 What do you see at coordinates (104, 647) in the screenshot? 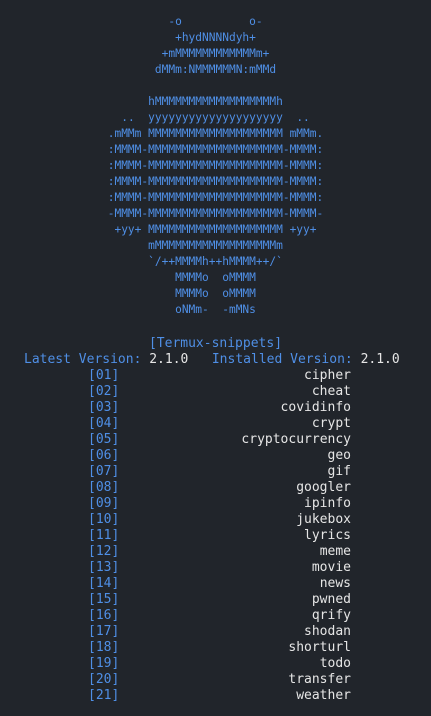
I see `menu-item-number: [18]` at bounding box center [104, 647].